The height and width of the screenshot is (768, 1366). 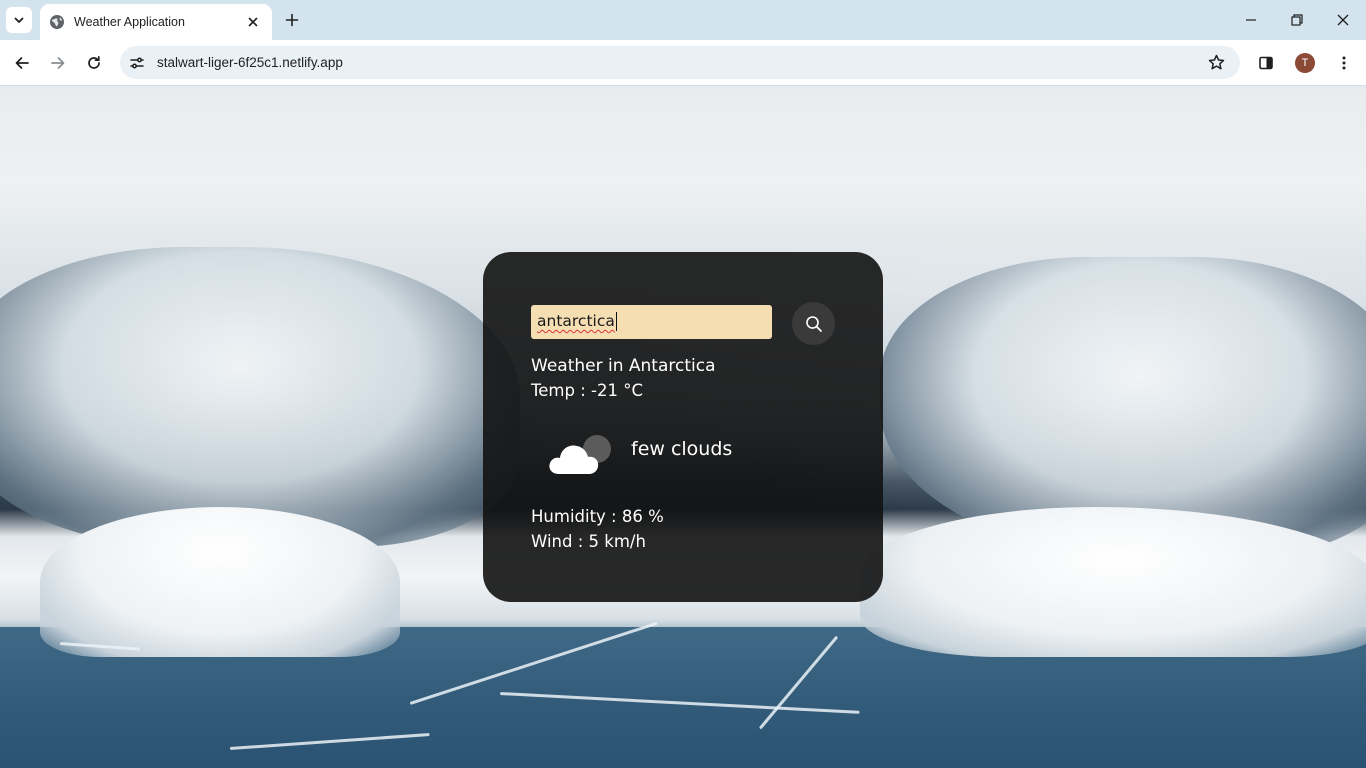 What do you see at coordinates (597, 516) in the screenshot?
I see `humidity-text: Humidity : 86 %` at bounding box center [597, 516].